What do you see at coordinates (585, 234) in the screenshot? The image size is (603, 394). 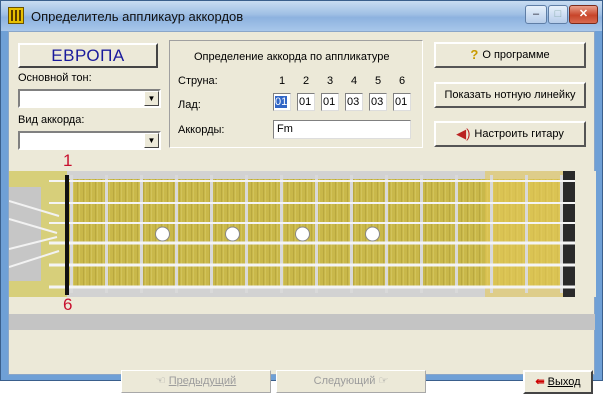 I see `background` at bounding box center [585, 234].